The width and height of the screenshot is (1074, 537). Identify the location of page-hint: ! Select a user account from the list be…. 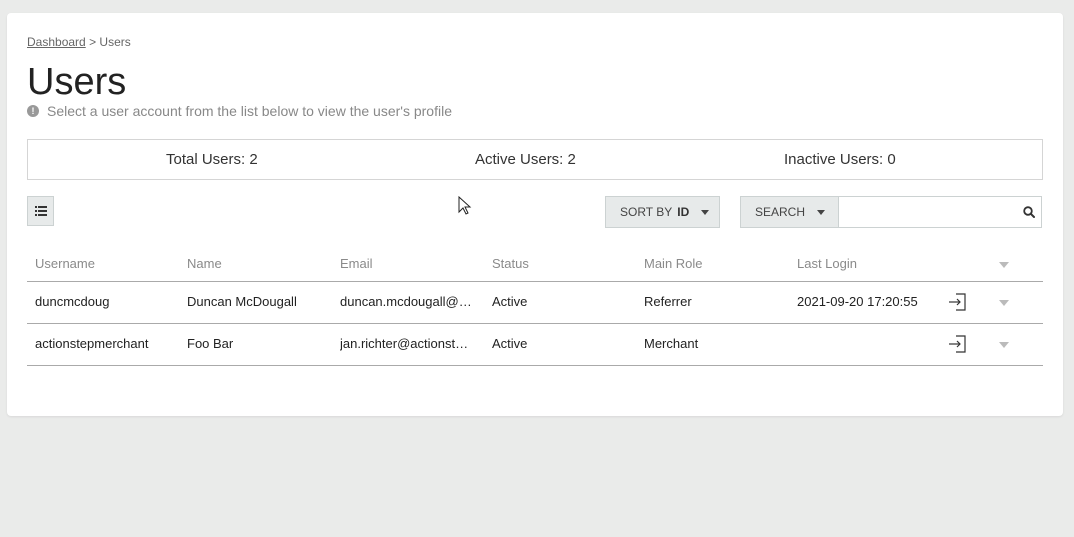
(239, 111).